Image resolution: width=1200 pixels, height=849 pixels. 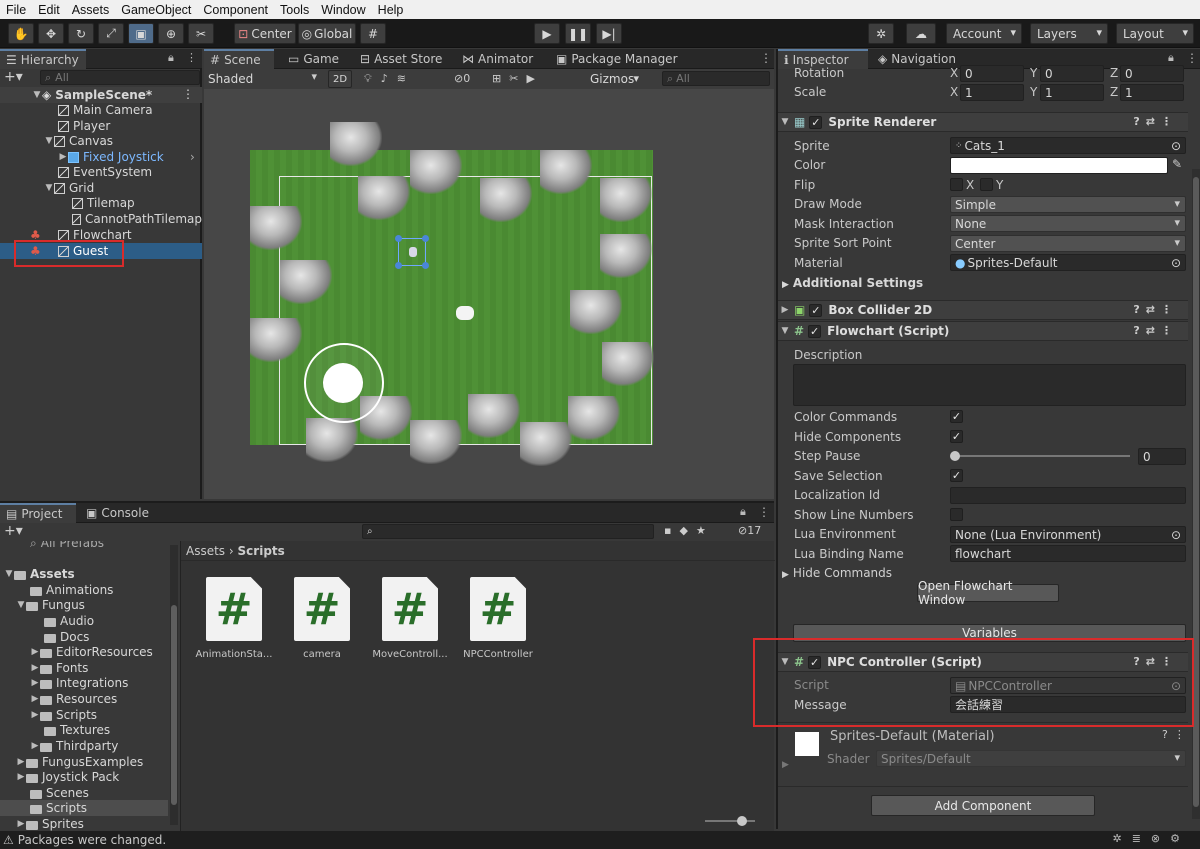 What do you see at coordinates (992, 73) in the screenshot?
I see `rotation-x-field: 0` at bounding box center [992, 73].